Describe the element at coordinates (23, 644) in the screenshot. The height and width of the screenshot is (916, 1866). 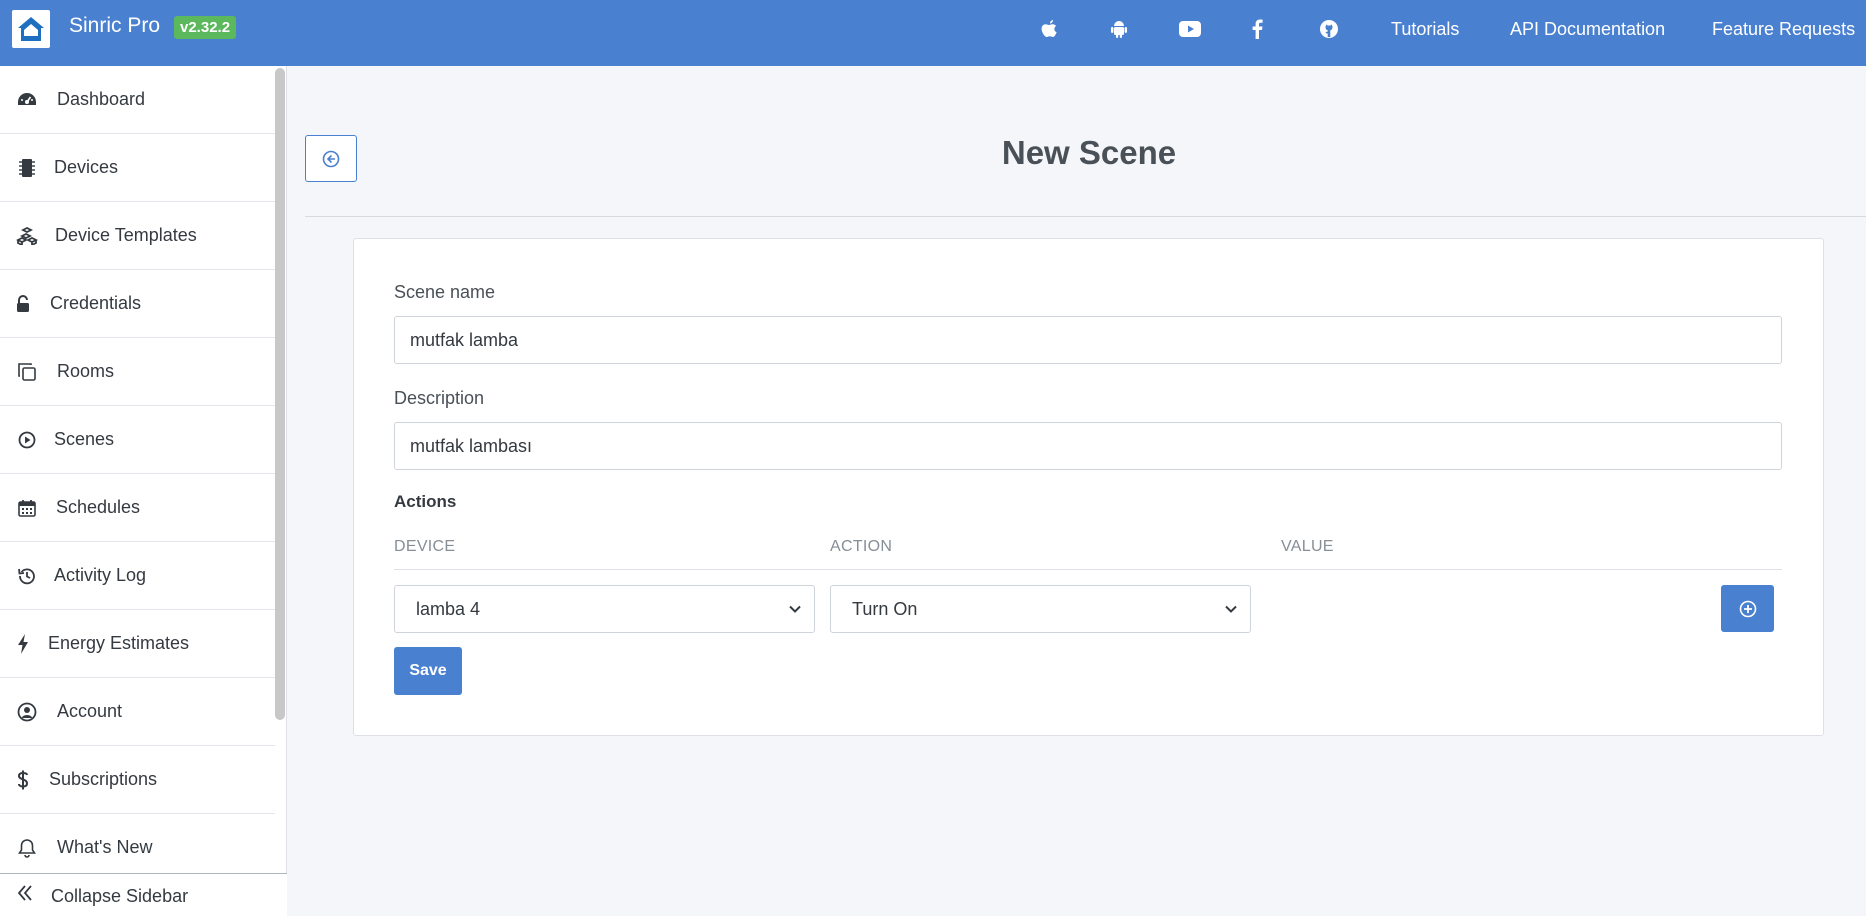
I see `bolt-icon` at that location.